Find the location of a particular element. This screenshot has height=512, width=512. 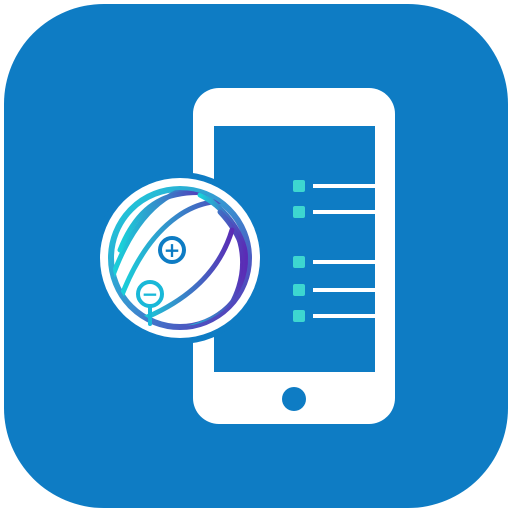

phone-home-button is located at coordinates (294, 399).